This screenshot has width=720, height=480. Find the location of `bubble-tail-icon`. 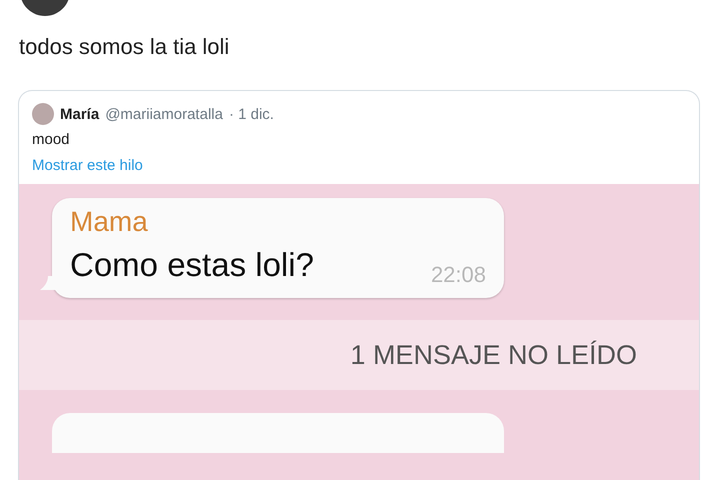

bubble-tail-icon is located at coordinates (48, 283).